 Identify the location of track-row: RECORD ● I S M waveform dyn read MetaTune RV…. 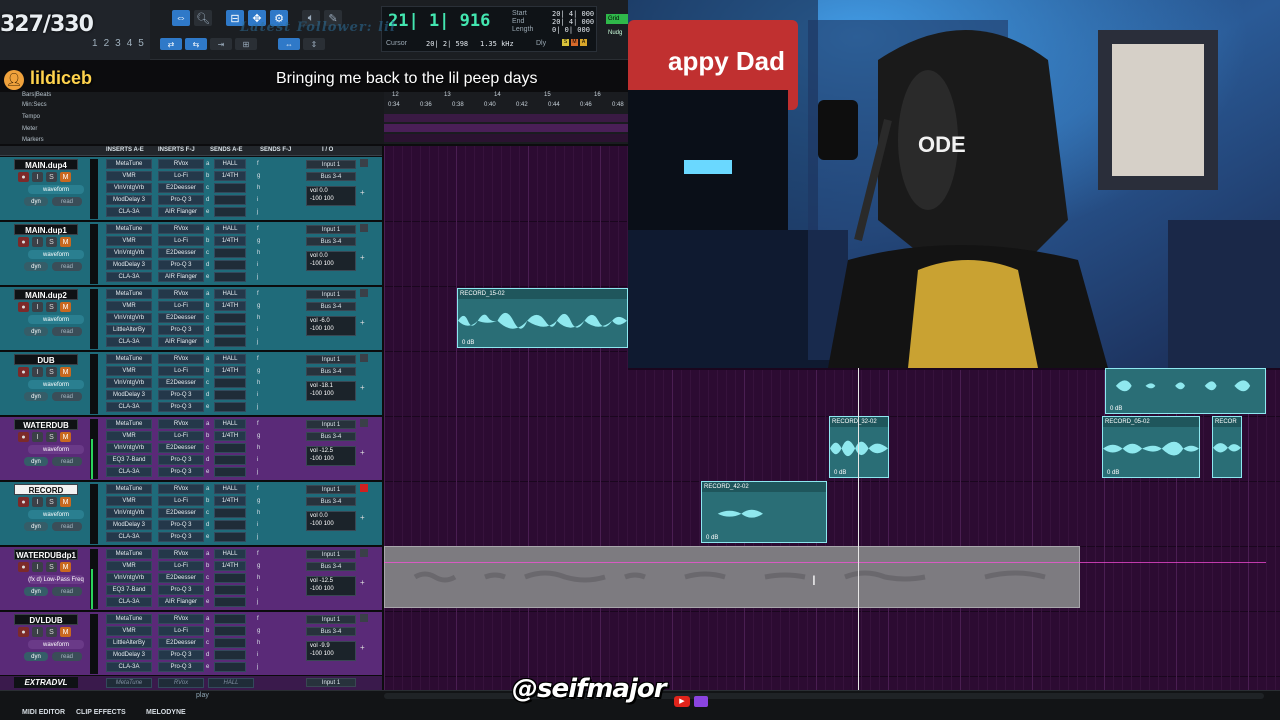
(191, 514).